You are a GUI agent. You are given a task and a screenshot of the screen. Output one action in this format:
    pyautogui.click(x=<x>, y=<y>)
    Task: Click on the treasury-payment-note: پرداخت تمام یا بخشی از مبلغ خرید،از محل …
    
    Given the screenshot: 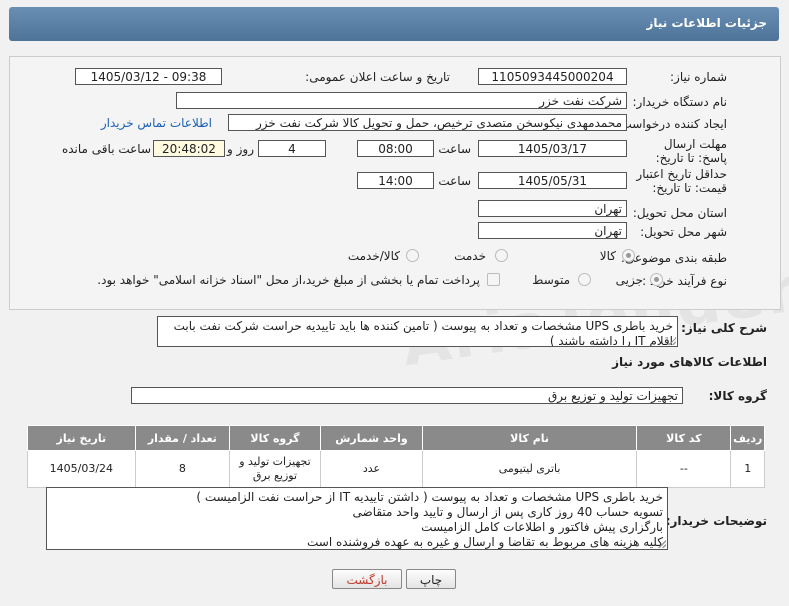 What is the action you would take?
    pyautogui.click(x=288, y=280)
    